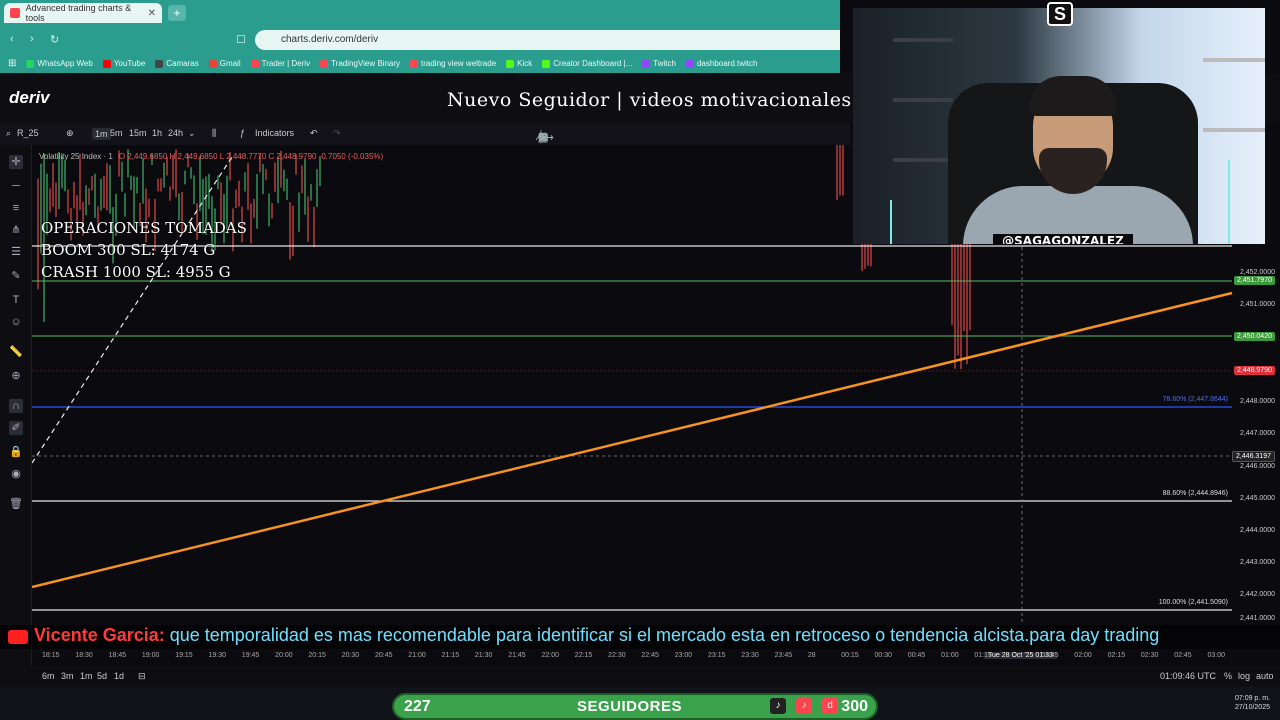  Describe the element at coordinates (16, 428) in the screenshot. I see `stay-drawing-icon: ✐` at that location.